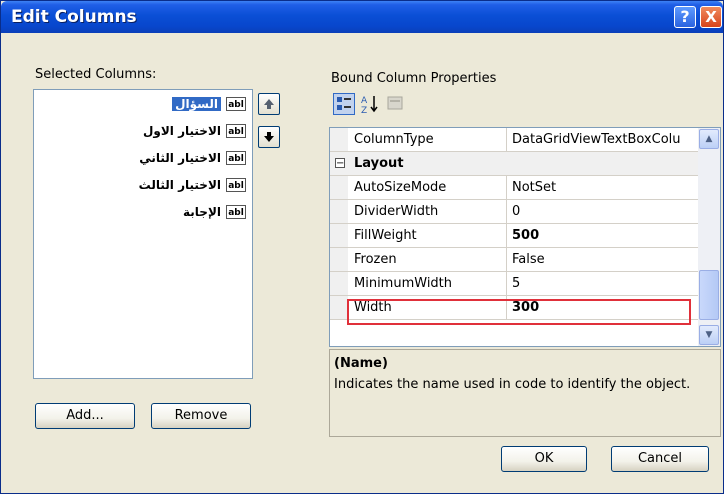  Describe the element at coordinates (196, 104) in the screenshot. I see `list-item-label: السؤال` at that location.